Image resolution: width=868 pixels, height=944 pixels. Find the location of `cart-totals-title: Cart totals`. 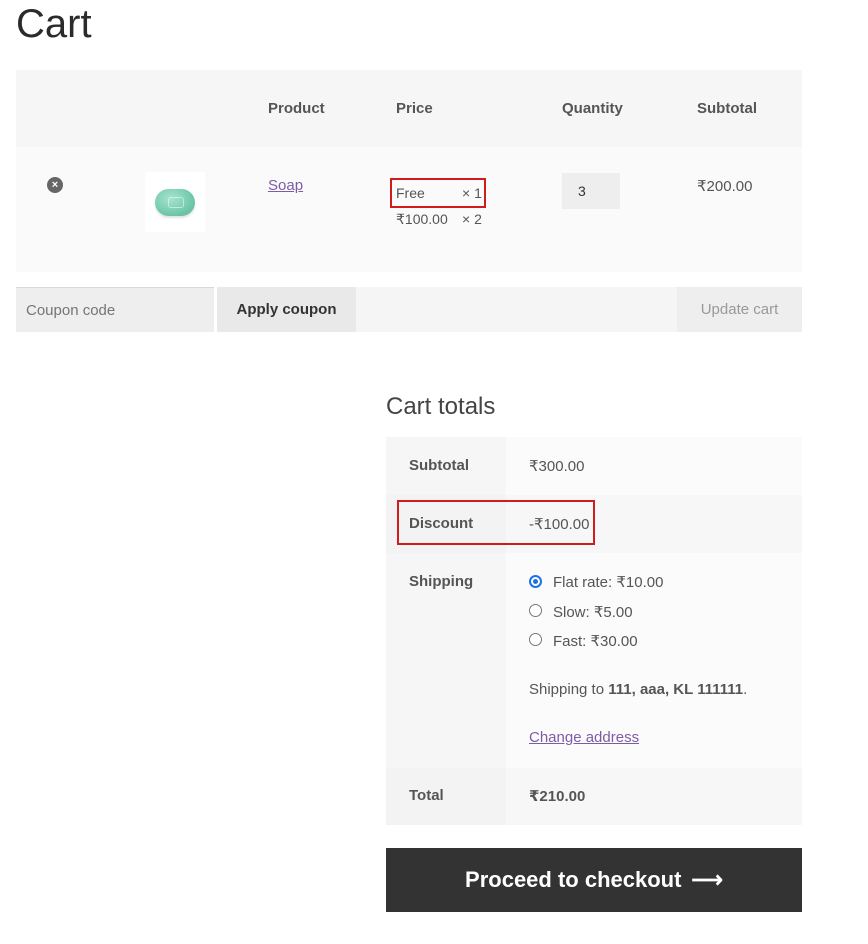

cart-totals-title: Cart totals is located at coordinates (441, 406).